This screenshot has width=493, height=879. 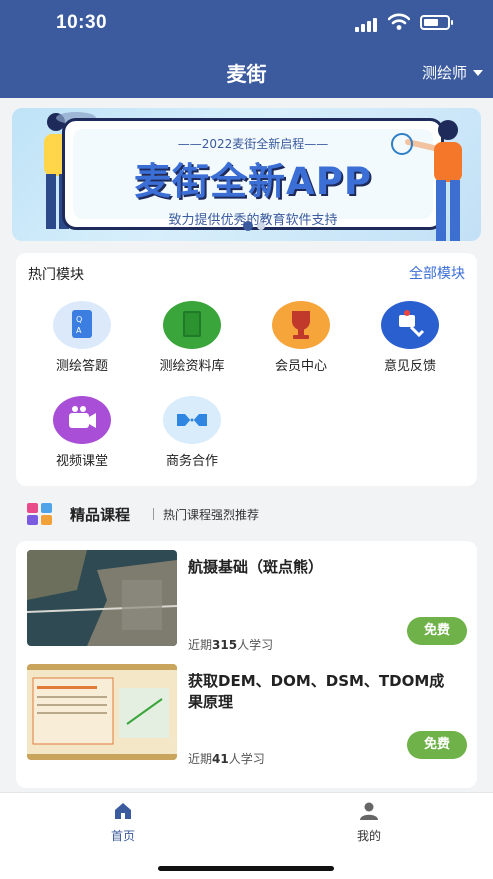 What do you see at coordinates (368, 836) in the screenshot?
I see `tab-label: 我的` at bounding box center [368, 836].